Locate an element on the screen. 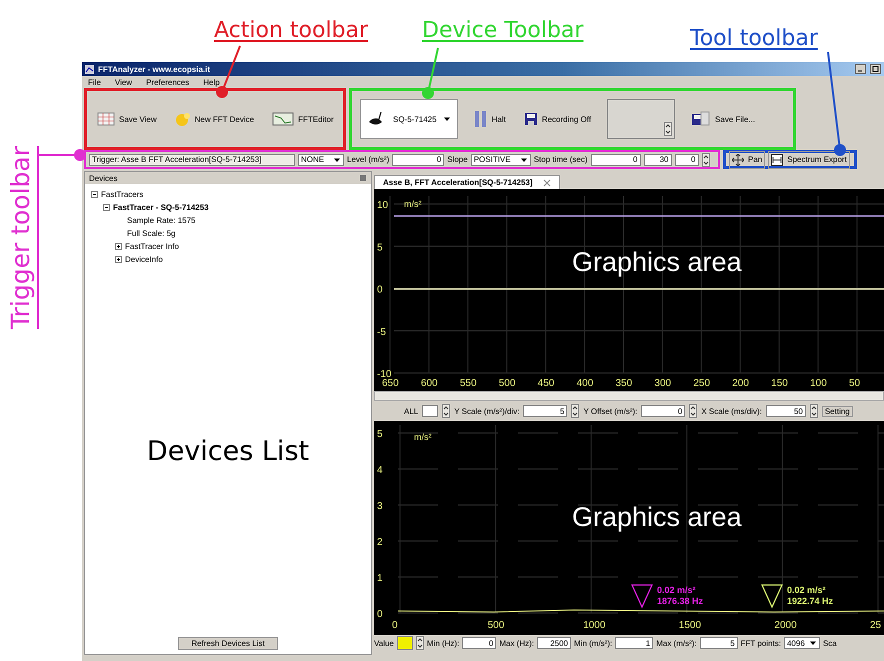 The height and width of the screenshot is (661, 884). stop-time-field: 0 is located at coordinates (615, 160).